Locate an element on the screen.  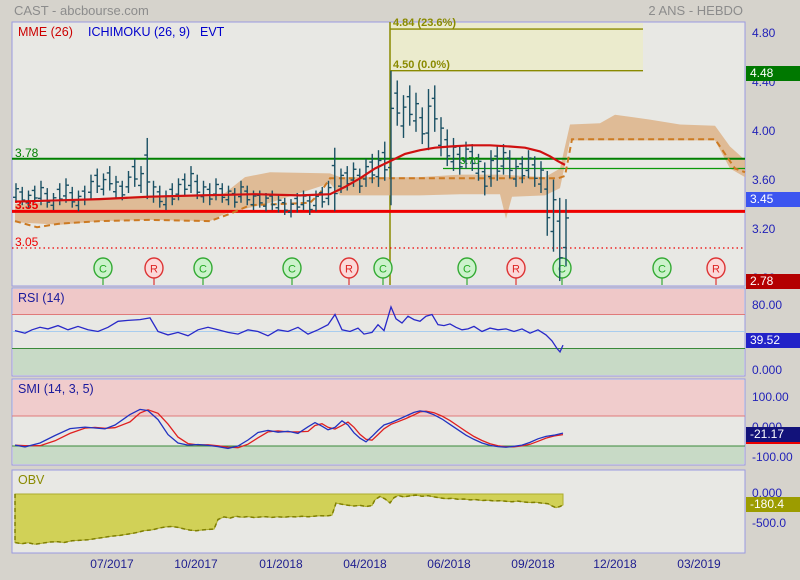
date-axis-label: 12/2018 is located at coordinates (615, 564).